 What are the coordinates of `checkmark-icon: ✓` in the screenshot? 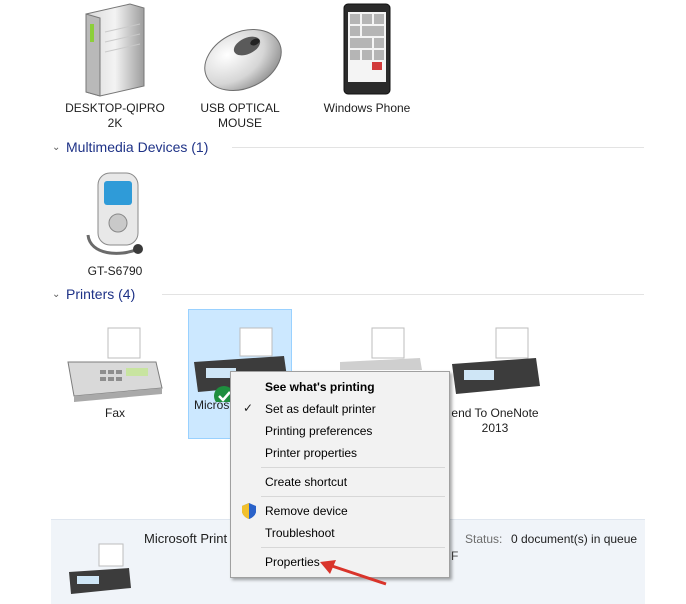 It's located at (248, 408).